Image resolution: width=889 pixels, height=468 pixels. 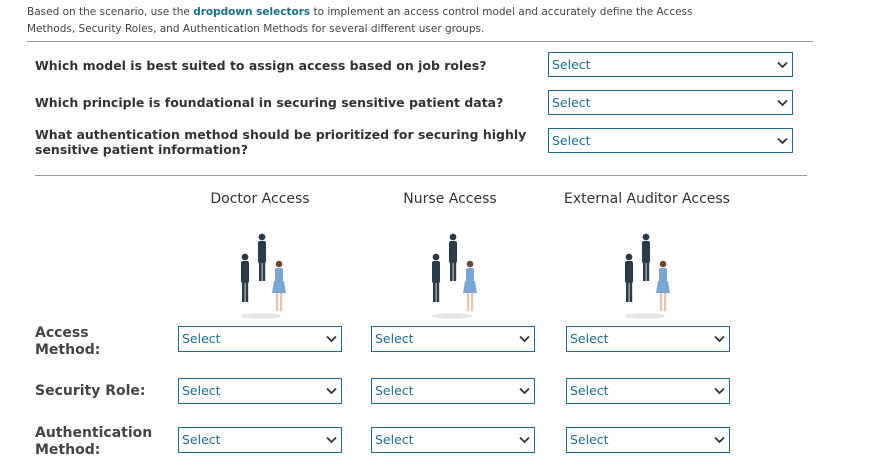 What do you see at coordinates (94, 441) in the screenshot?
I see `row-label-authentication-method: Authentication Method:` at bounding box center [94, 441].